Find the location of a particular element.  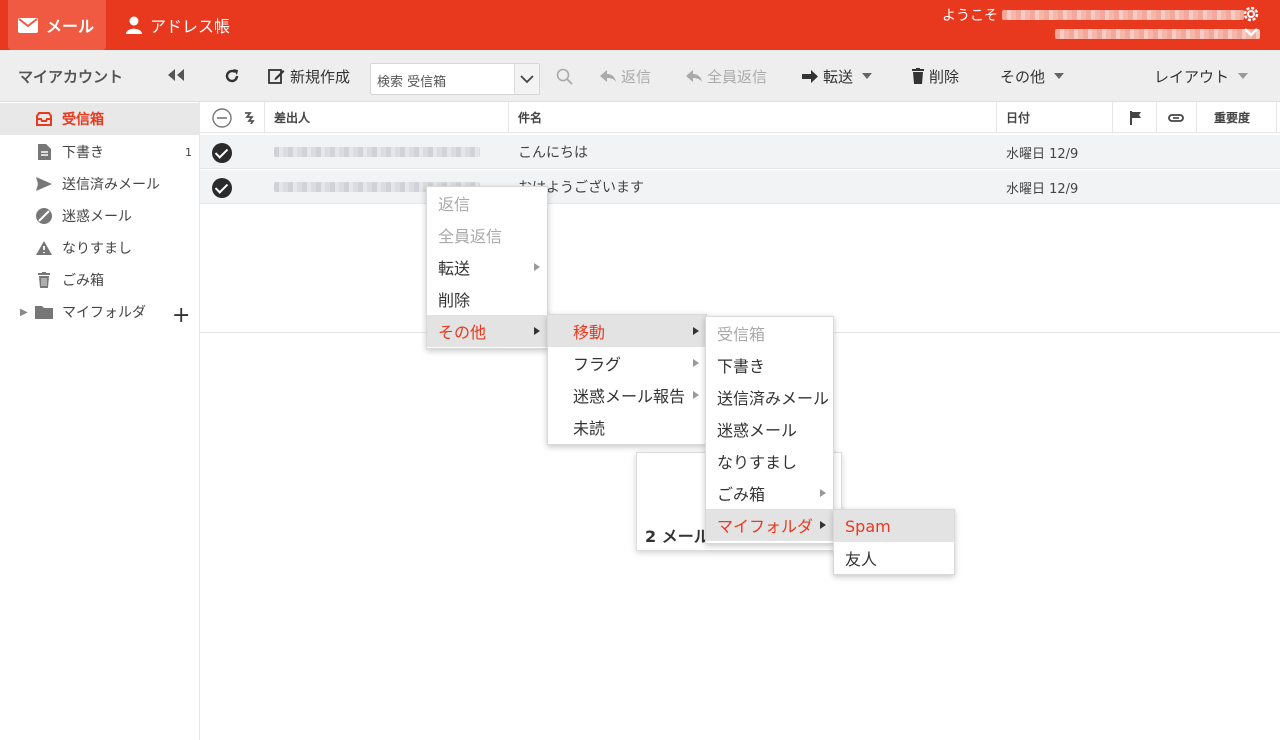

menu-item-report-spam: 迷惑メール報告 is located at coordinates (634, 395).